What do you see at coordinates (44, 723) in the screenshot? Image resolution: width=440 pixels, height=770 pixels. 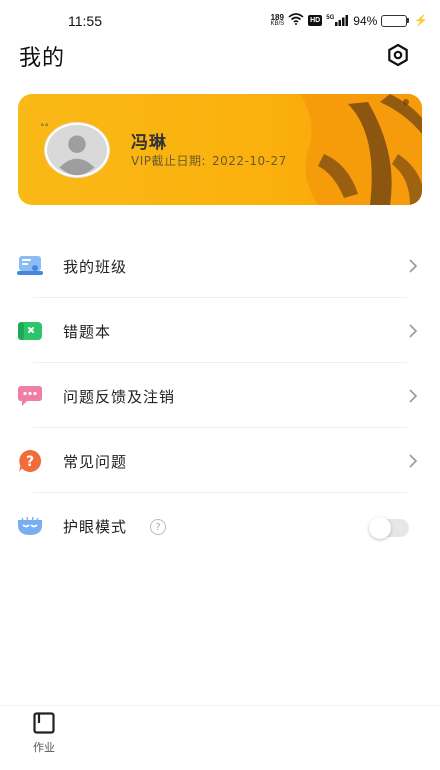 I see `homework-icon` at bounding box center [44, 723].